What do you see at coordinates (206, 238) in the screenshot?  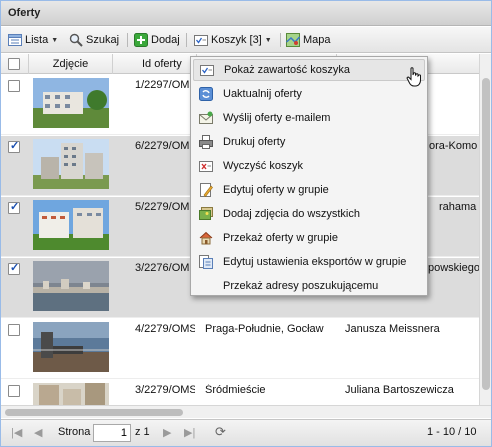 I see `transfer-house-icon` at bounding box center [206, 238].